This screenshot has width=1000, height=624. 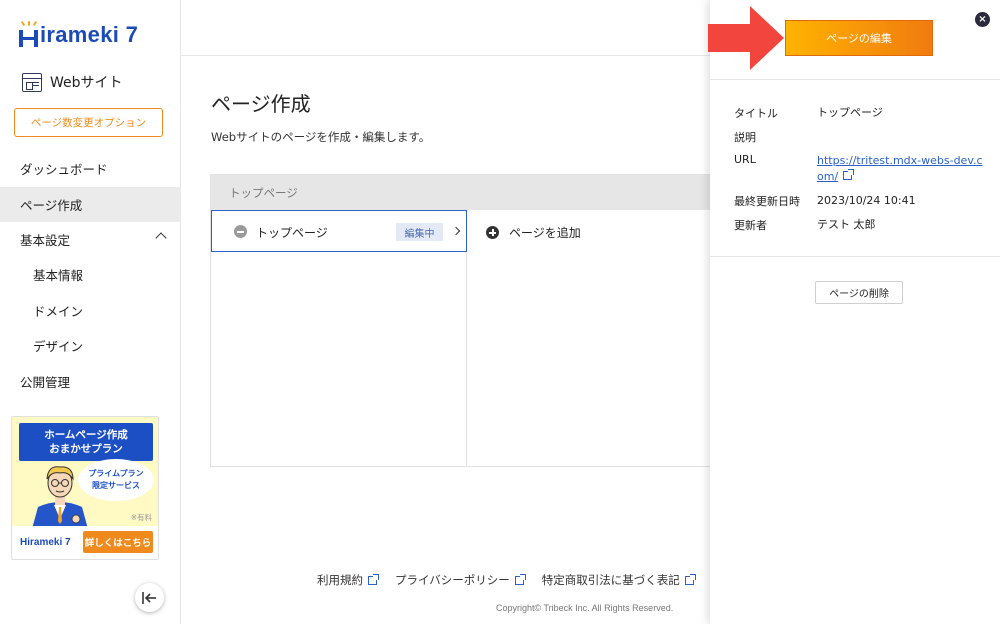 I want to click on footer-link-terms: 利用規約, so click(x=348, y=580).